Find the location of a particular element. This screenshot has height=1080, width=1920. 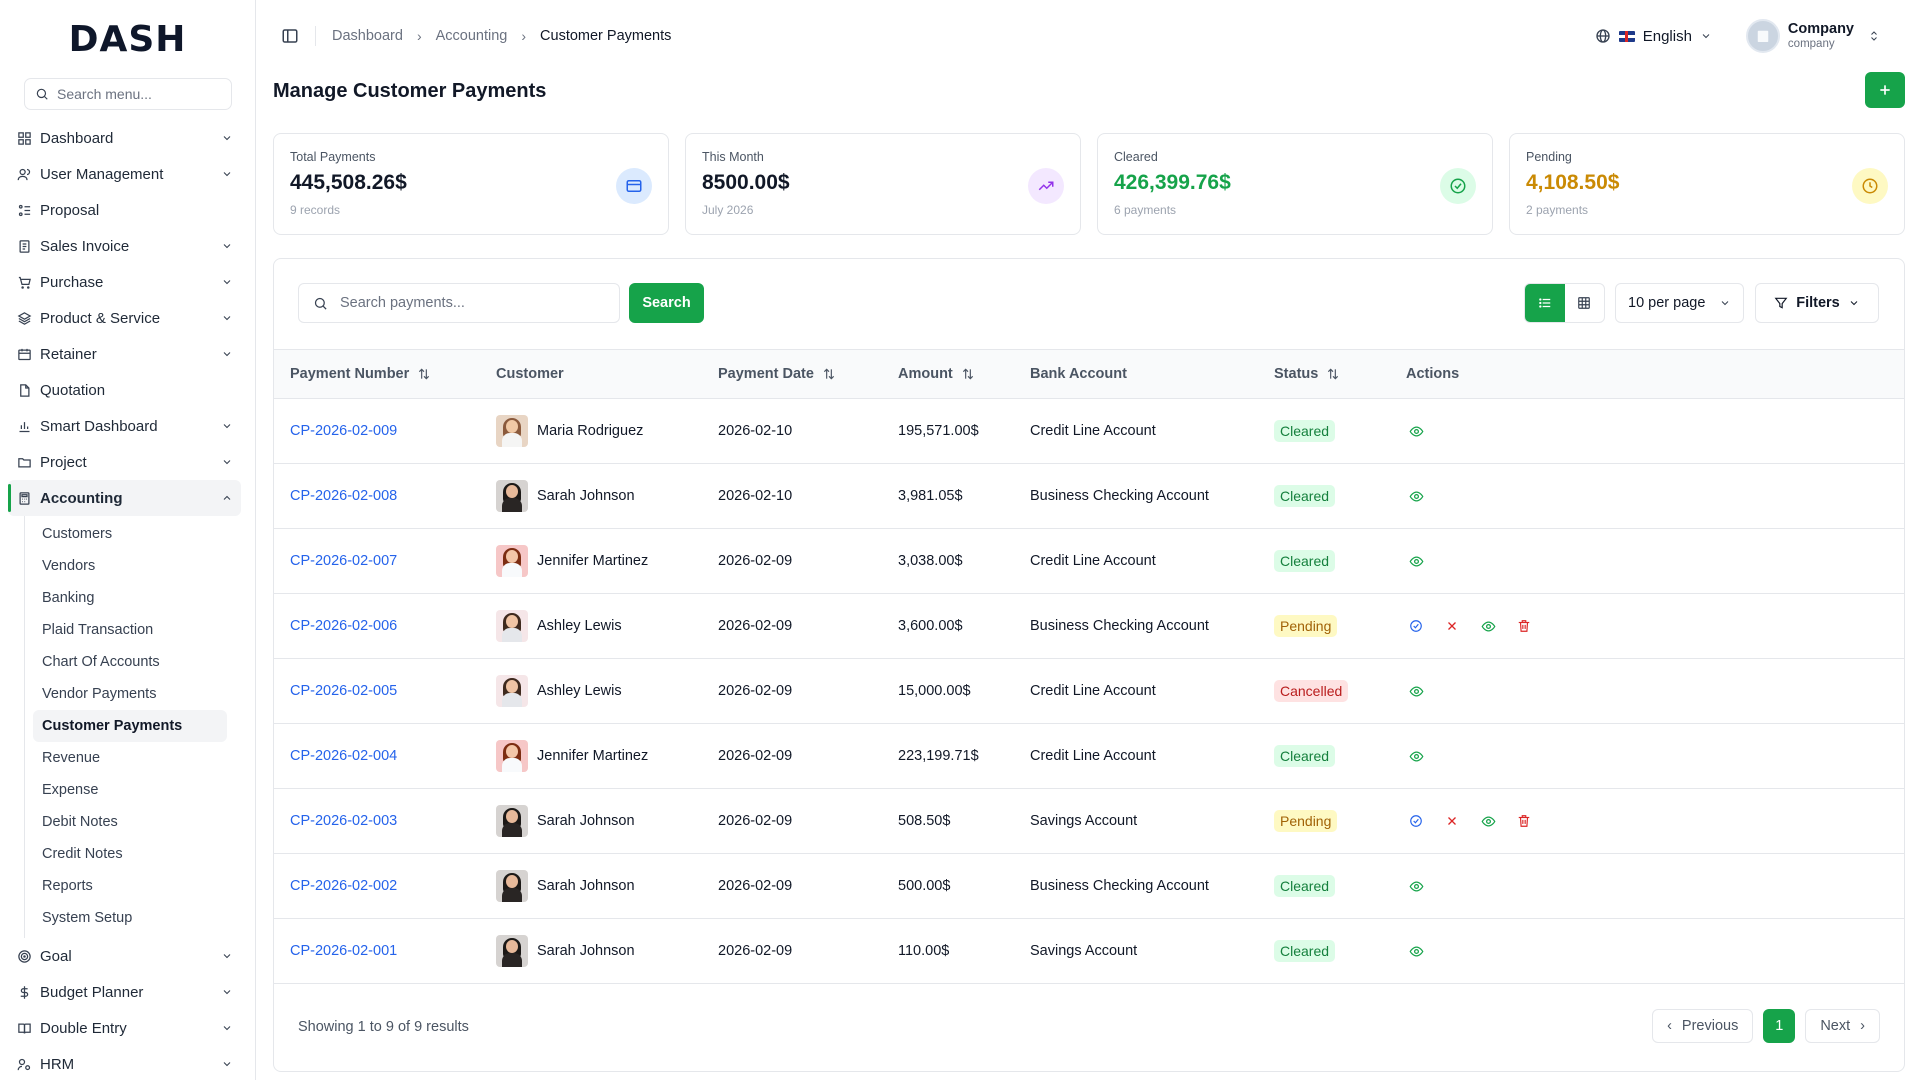

submenu-item-vendor-payments: Vendor Payments is located at coordinates (126, 694).